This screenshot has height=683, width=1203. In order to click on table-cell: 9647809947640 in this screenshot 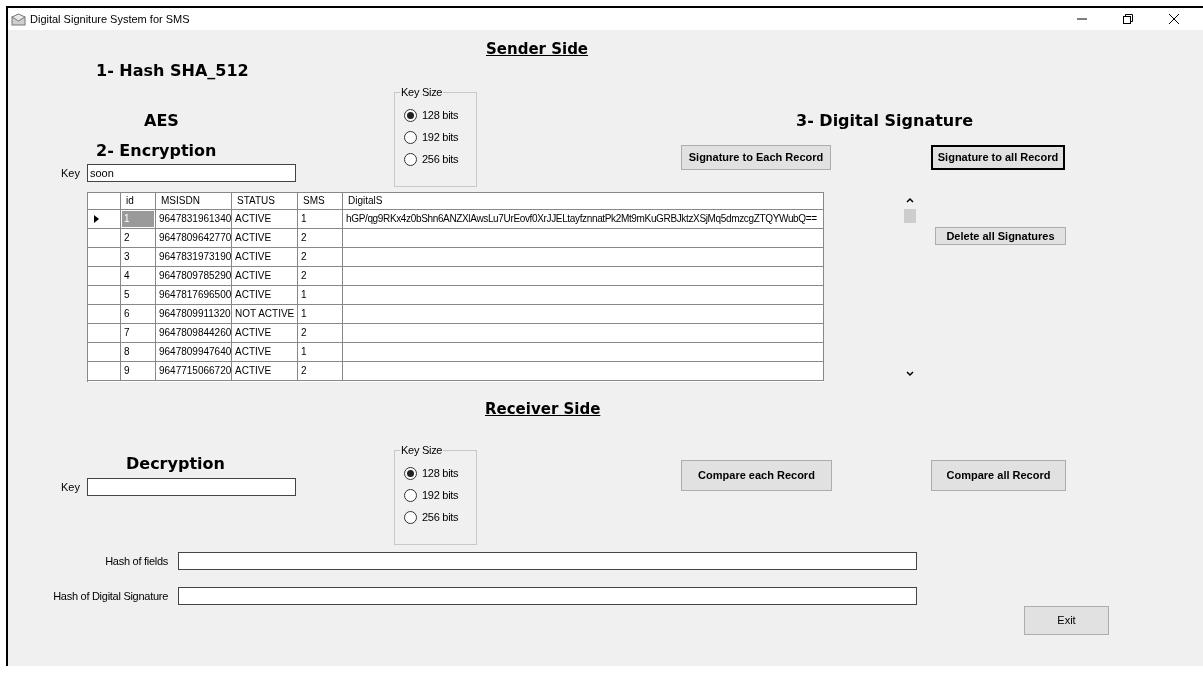, I will do `click(194, 352)`.